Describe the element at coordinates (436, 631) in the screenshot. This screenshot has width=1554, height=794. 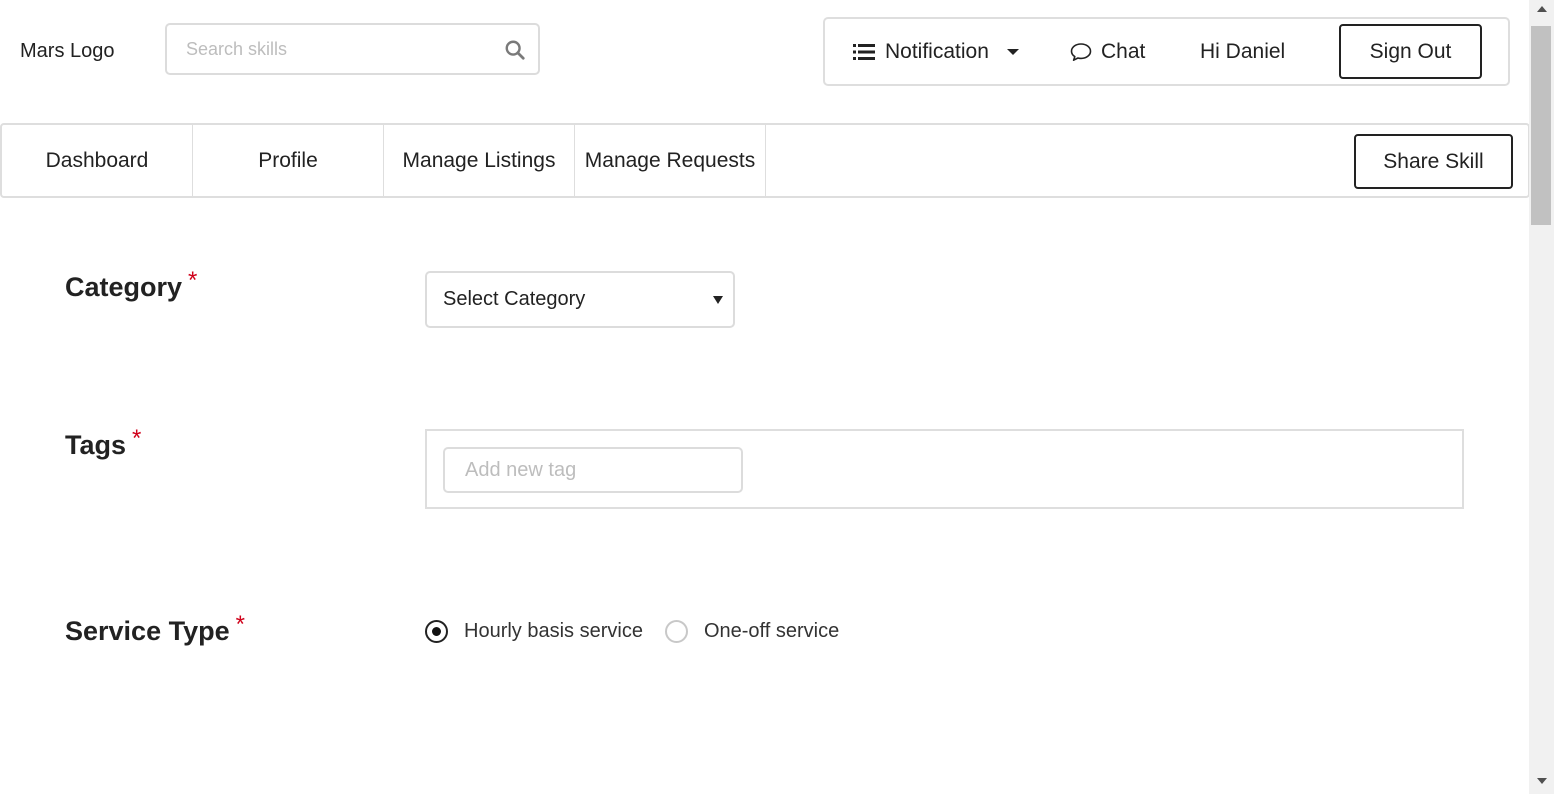
I see `radio-button-checked` at that location.